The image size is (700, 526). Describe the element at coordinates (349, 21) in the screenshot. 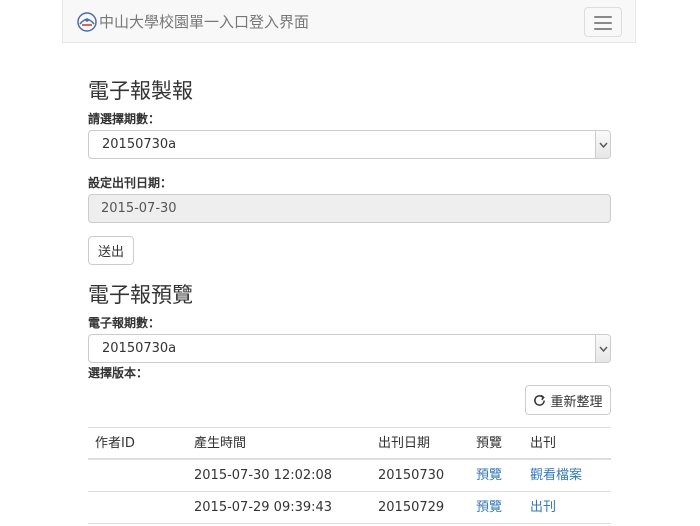

I see `navbar: 中山大學校園單一入口登入界面` at that location.